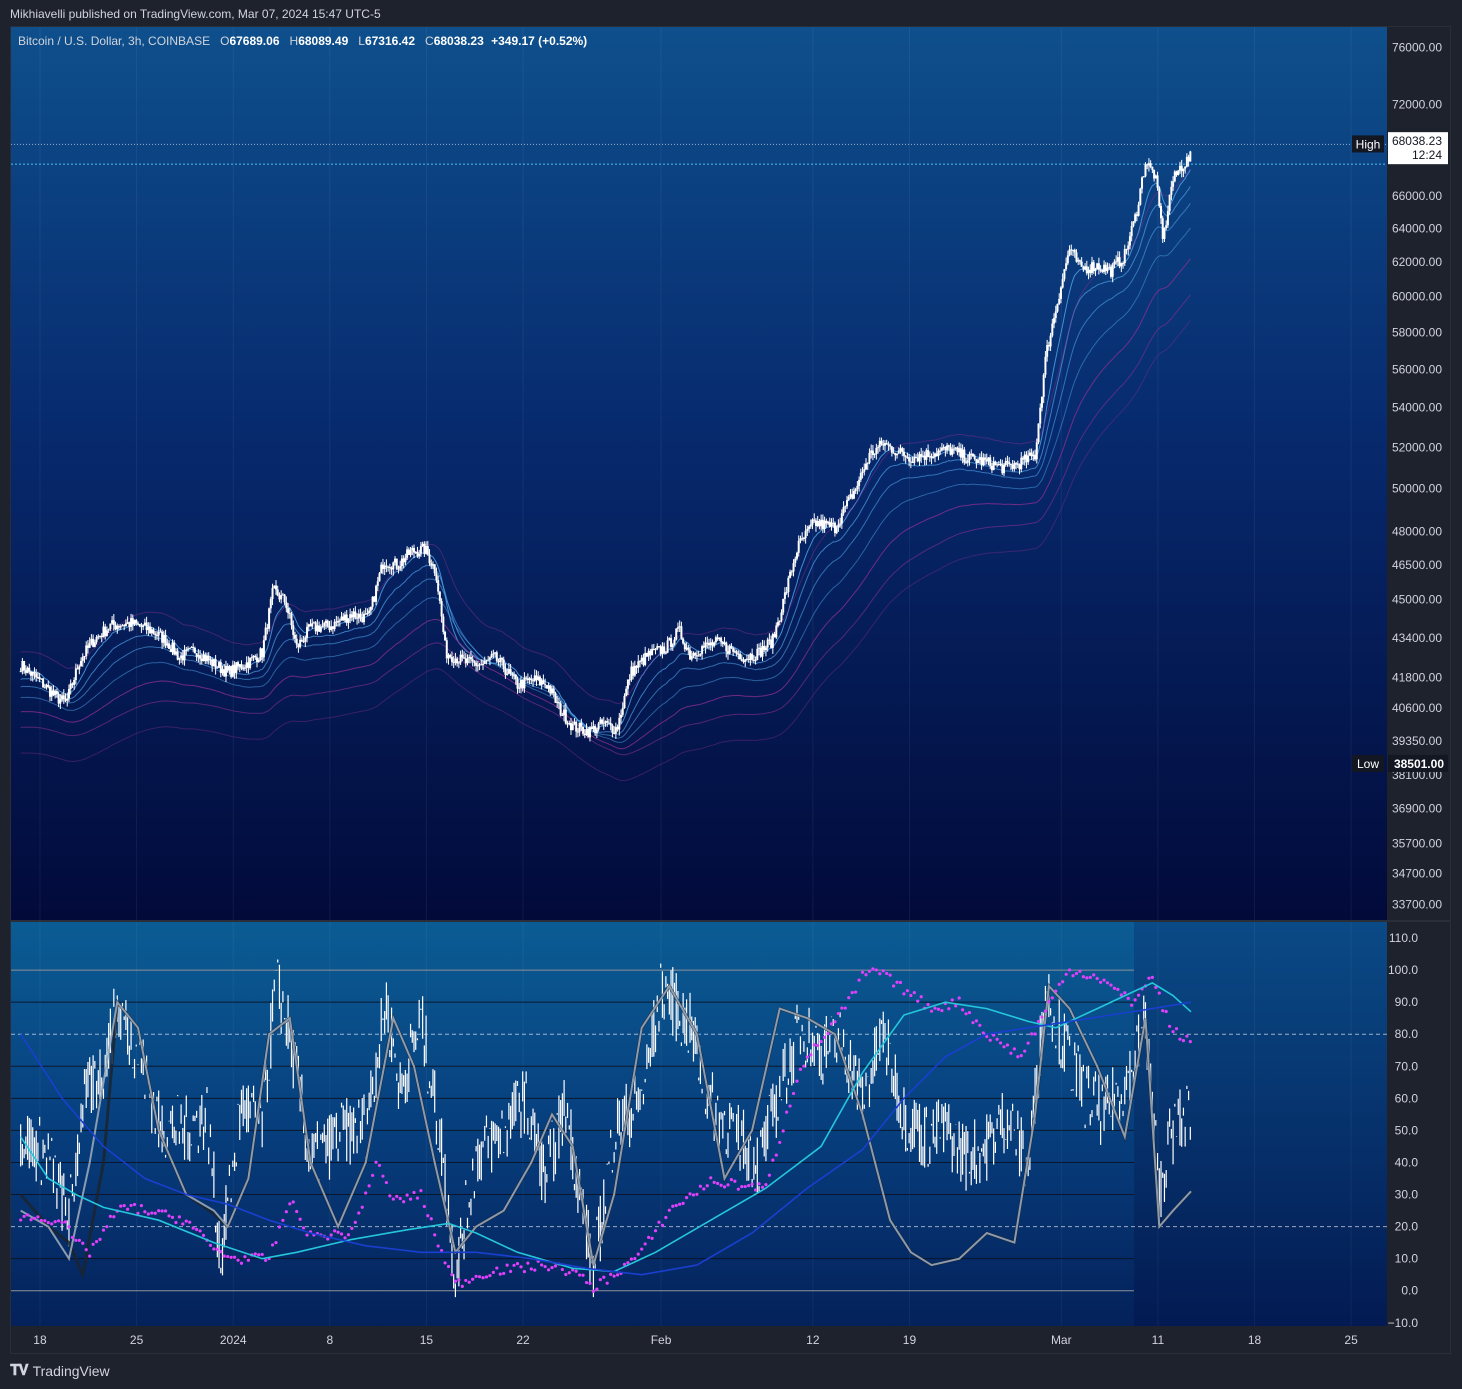  I want to click on y-tick-label: 60000.00, so click(1417, 297).